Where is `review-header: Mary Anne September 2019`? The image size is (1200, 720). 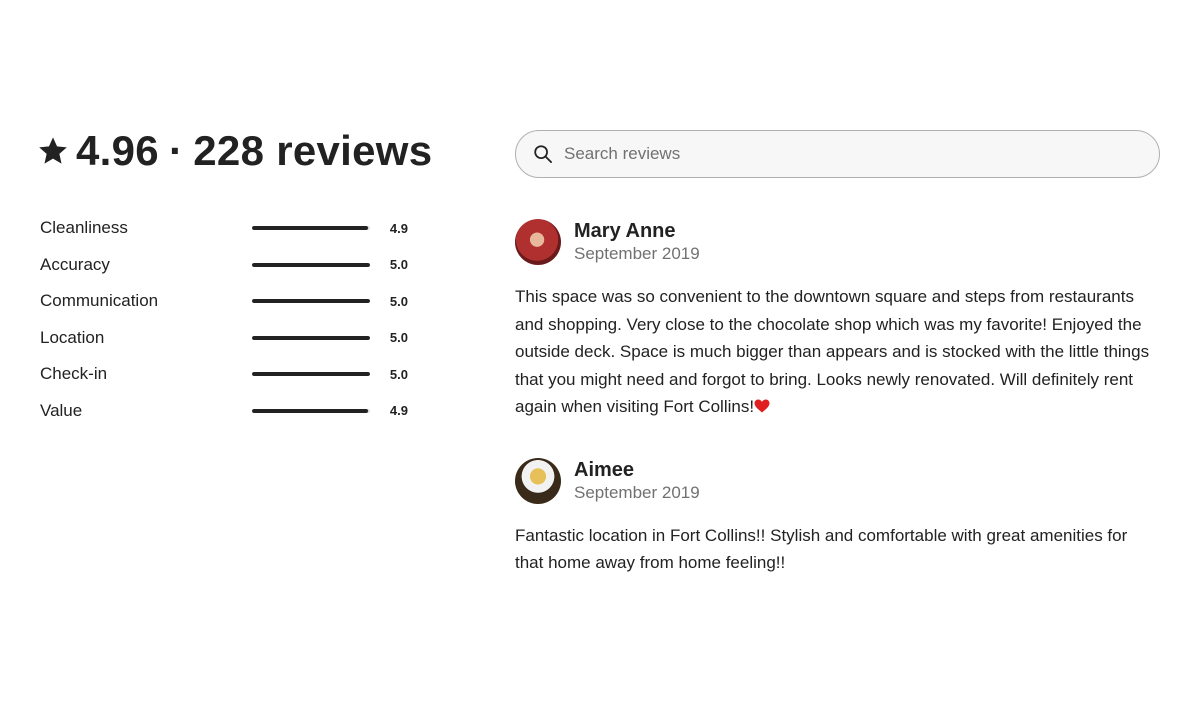 review-header: Mary Anne September 2019 is located at coordinates (835, 242).